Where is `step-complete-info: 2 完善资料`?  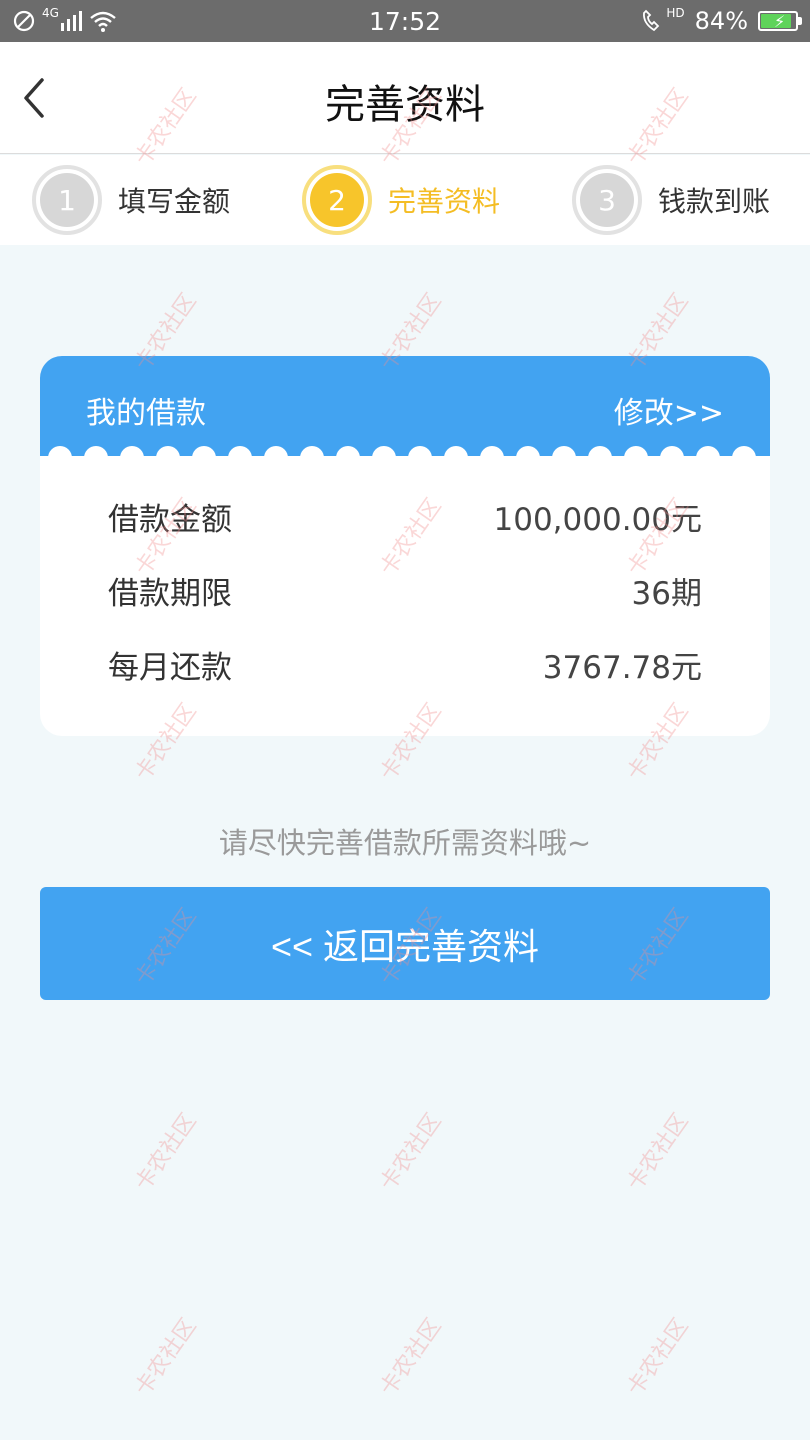 step-complete-info: 2 完善资料 is located at coordinates (401, 200).